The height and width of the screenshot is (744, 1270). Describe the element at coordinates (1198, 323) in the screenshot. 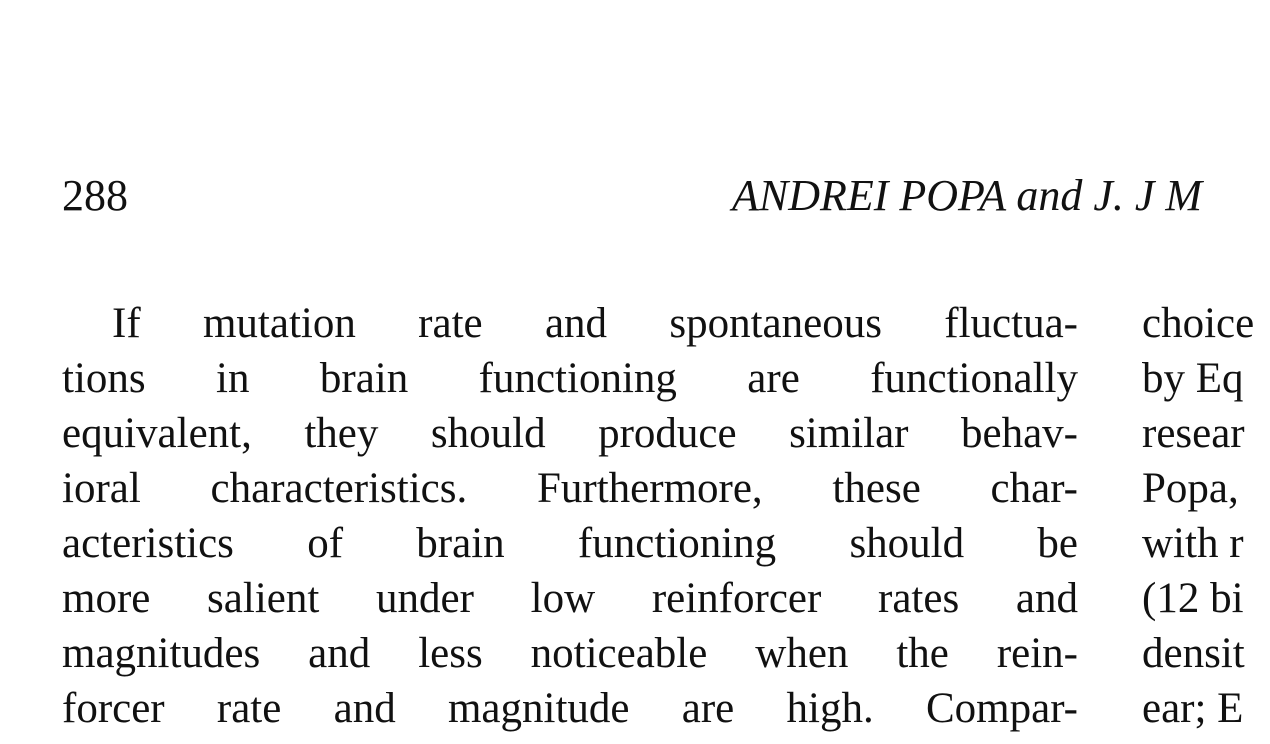

I see `paragraph-line: choice` at that location.